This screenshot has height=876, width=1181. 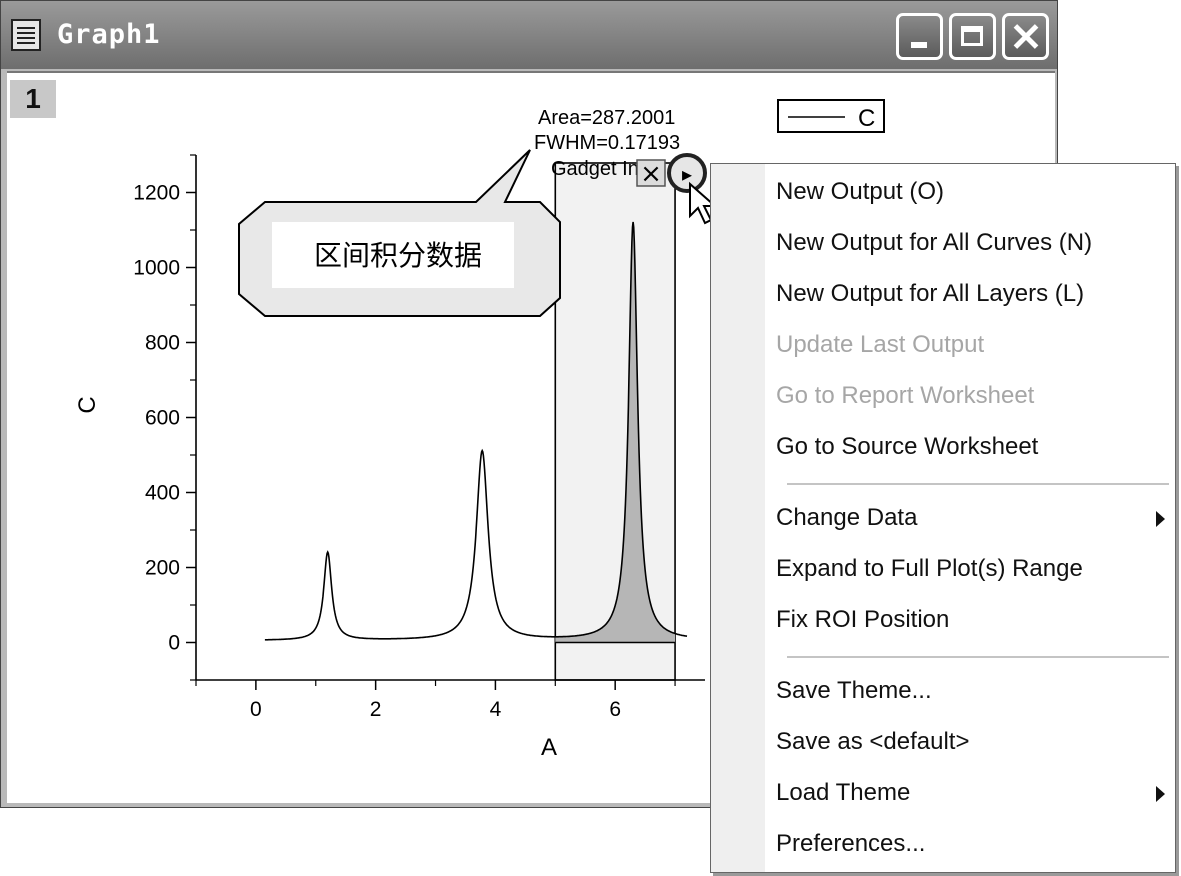 I want to click on y-tick-label: 400, so click(x=162, y=493).